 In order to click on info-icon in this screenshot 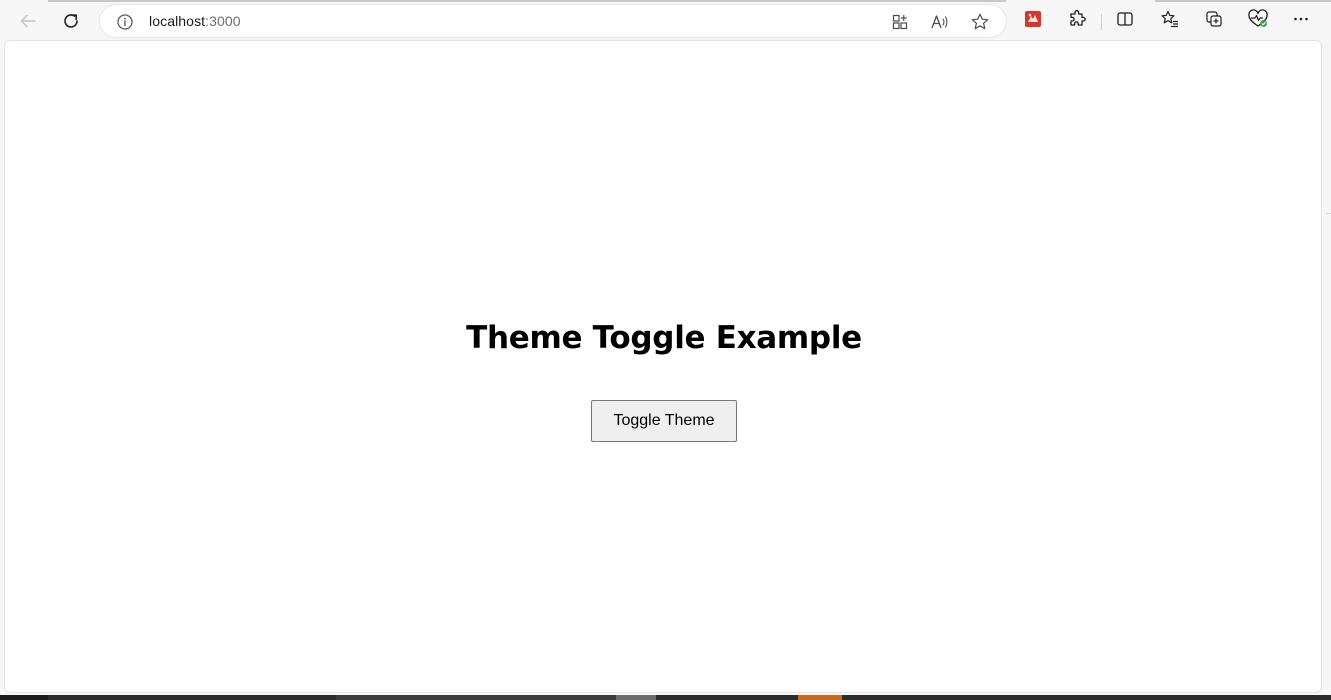, I will do `click(125, 22)`.